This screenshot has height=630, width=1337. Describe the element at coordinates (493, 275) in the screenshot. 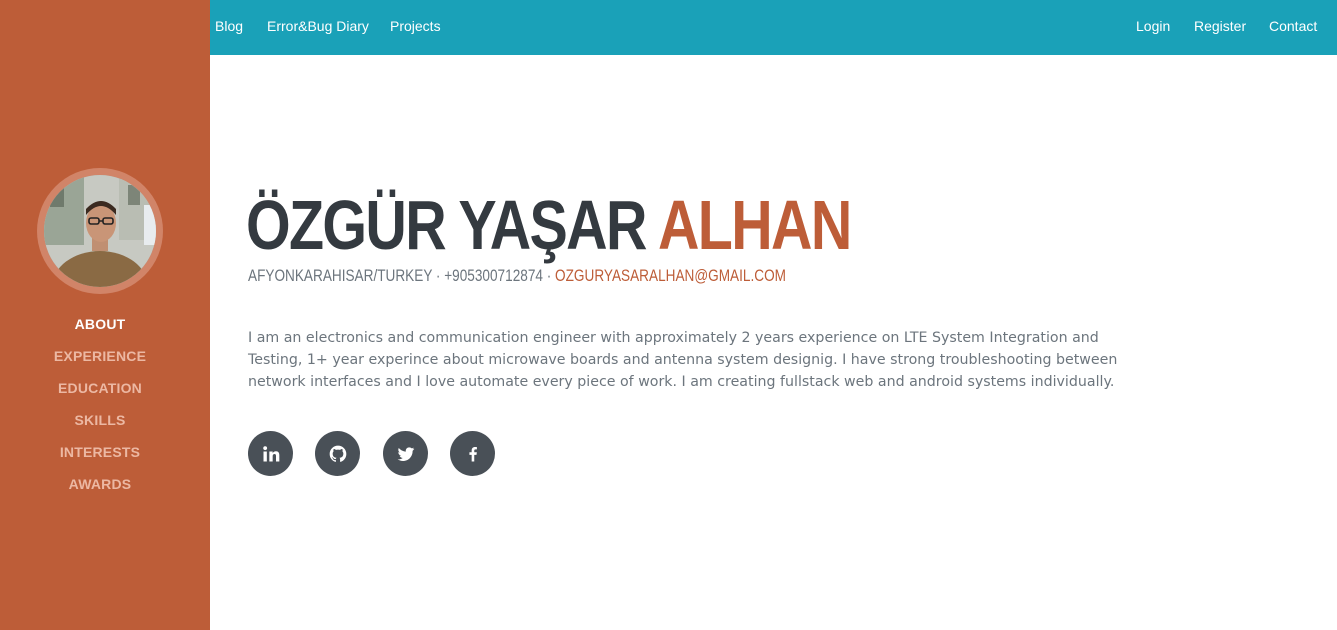

I see `phone-text: +905300712874` at that location.